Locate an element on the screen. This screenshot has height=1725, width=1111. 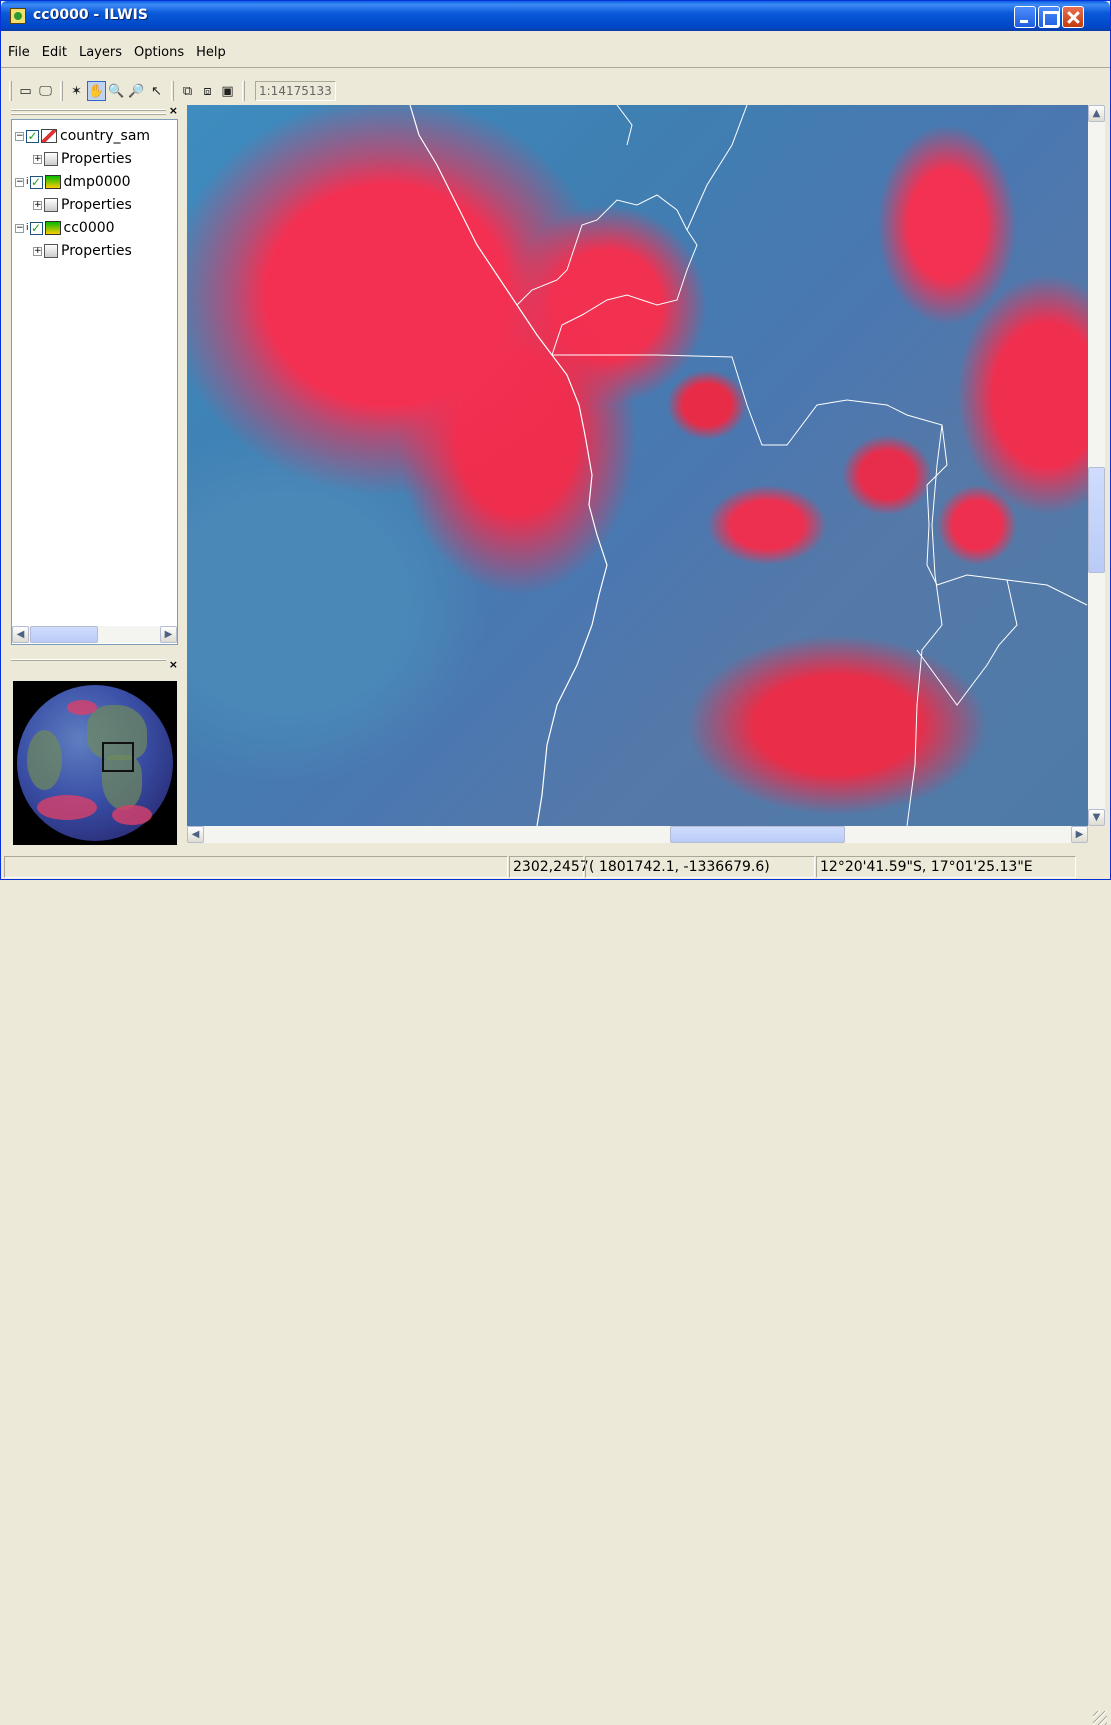
entire-map-button: ▭ is located at coordinates (25, 91).